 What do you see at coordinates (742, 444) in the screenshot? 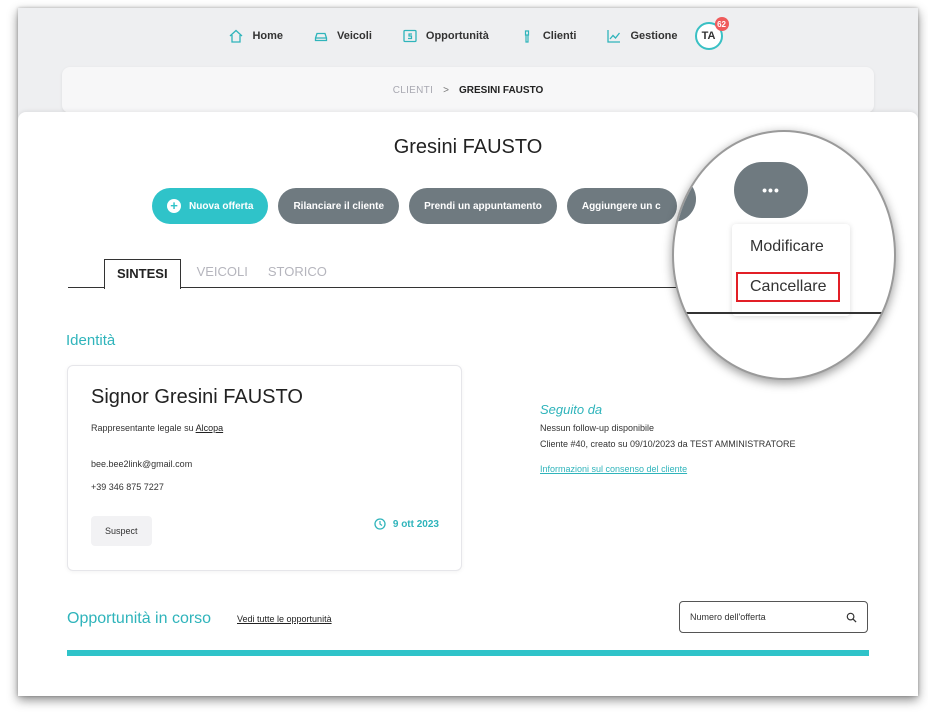
I see `creator-name: TEST AMMINISTRATORE` at bounding box center [742, 444].